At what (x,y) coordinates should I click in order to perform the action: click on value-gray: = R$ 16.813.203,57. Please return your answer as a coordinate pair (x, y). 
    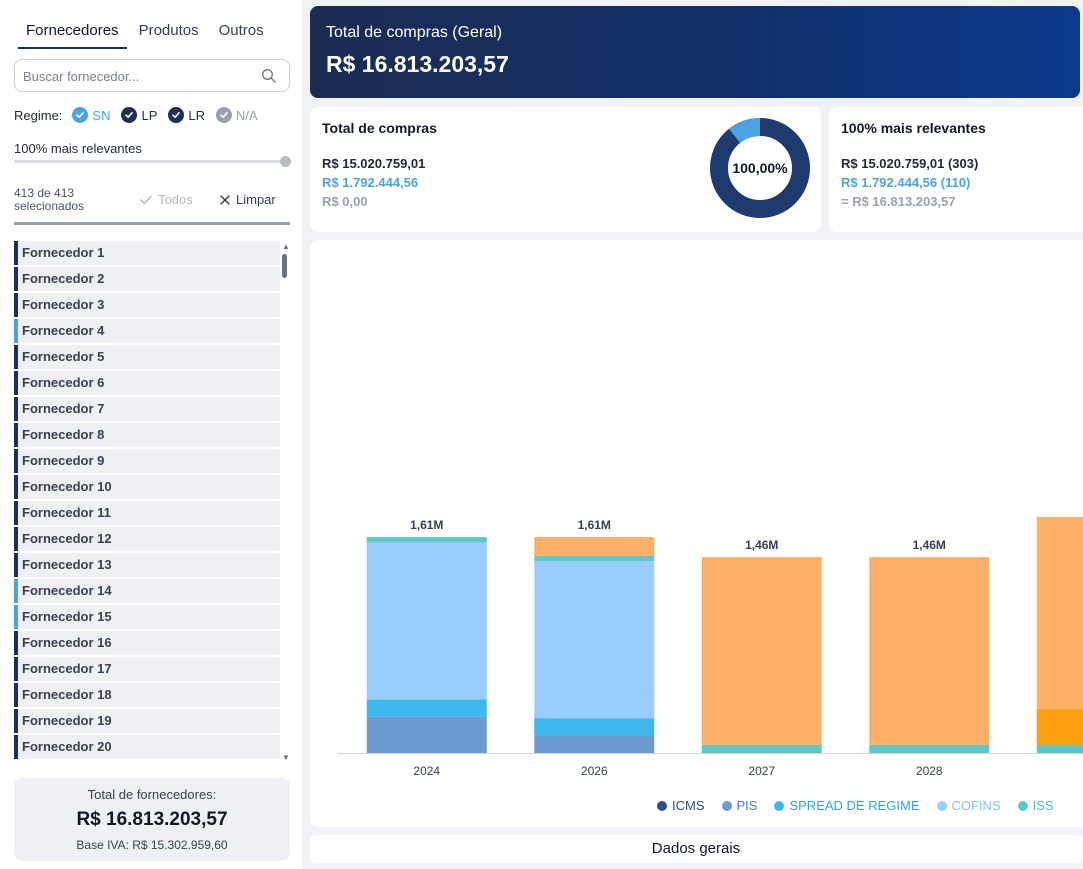
    Looking at the image, I should click on (898, 201).